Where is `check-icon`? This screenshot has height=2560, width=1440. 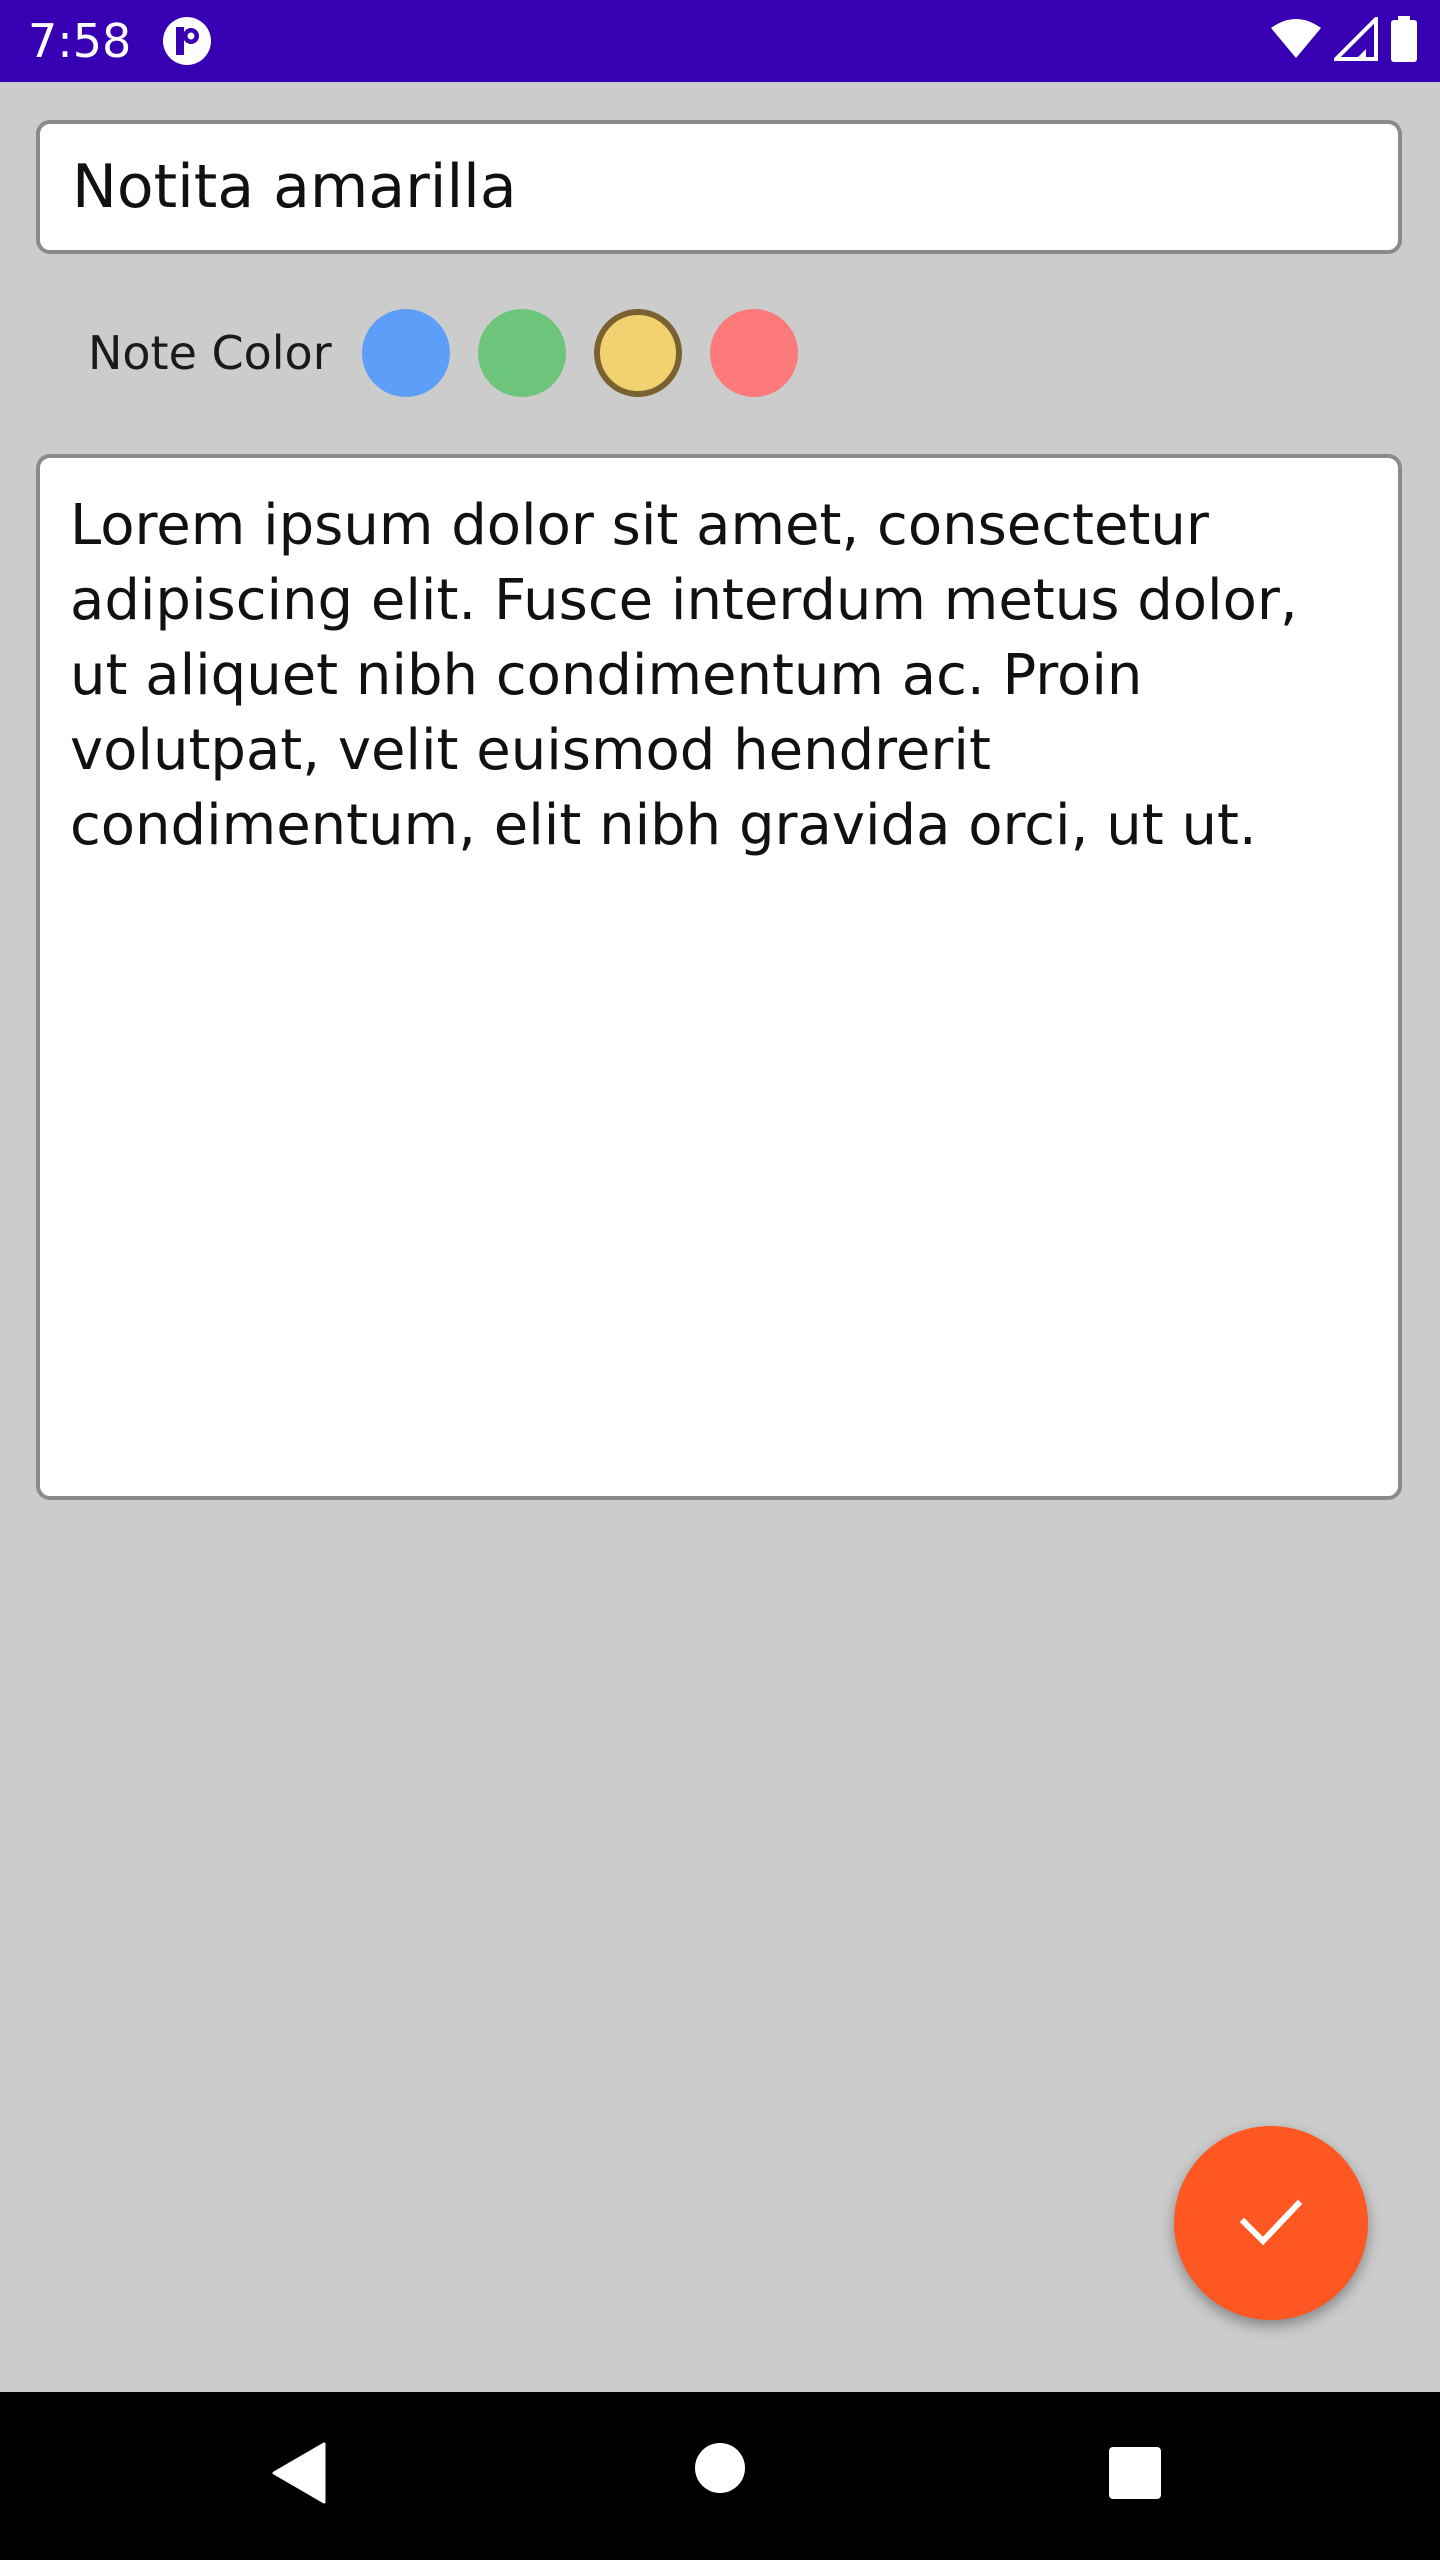
check-icon is located at coordinates (1271, 2223).